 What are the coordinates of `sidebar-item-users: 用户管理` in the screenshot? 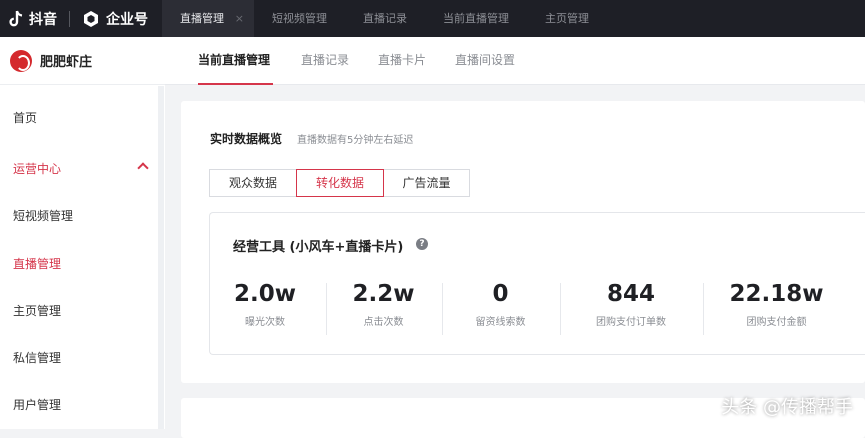 It's located at (82, 405).